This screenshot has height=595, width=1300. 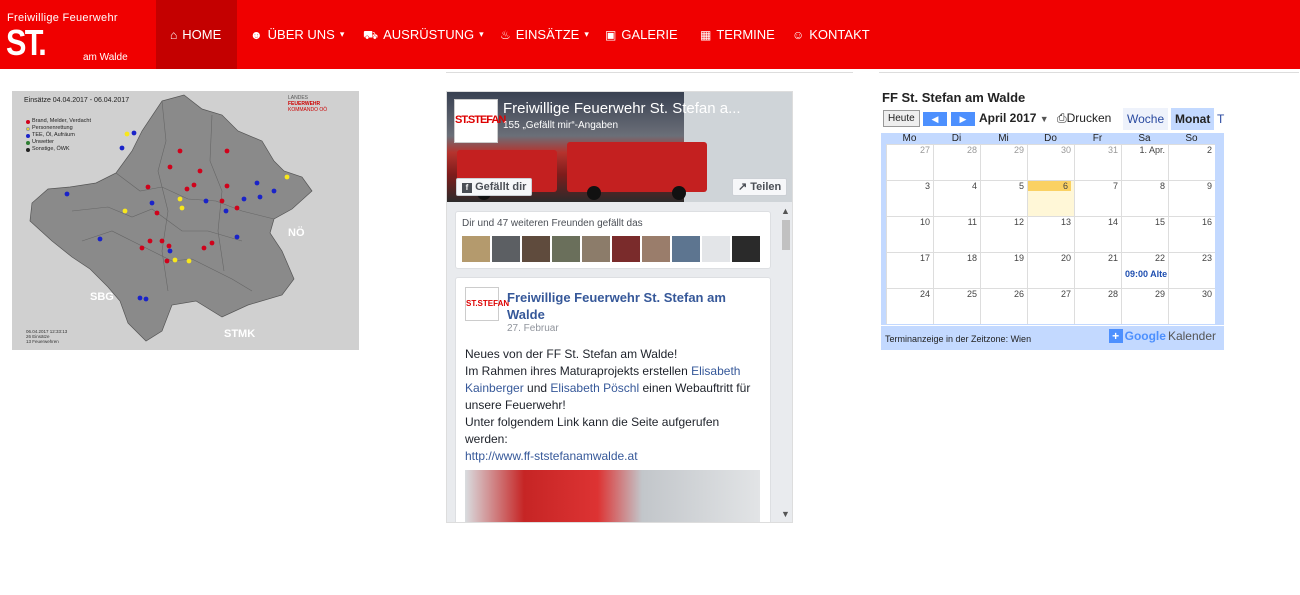 What do you see at coordinates (1003, 234) in the screenshot?
I see `calendar-day-cell: 12` at bounding box center [1003, 234].